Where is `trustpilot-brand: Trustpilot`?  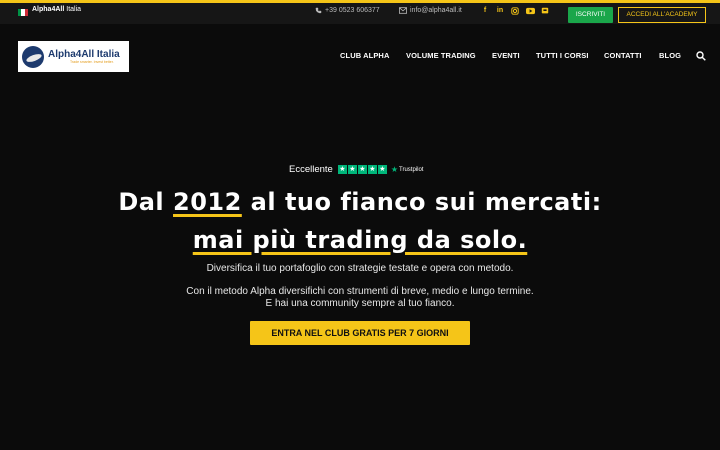
trustpilot-brand: Trustpilot is located at coordinates (411, 169).